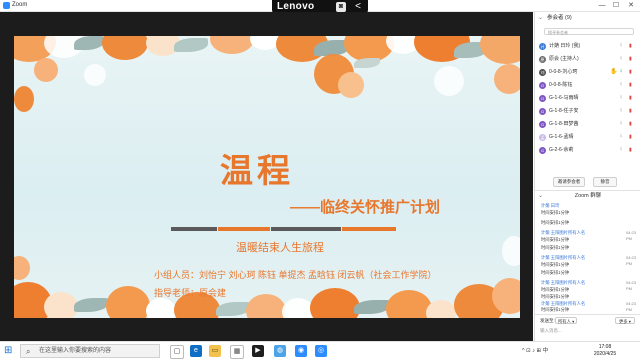  Describe the element at coordinates (605, 354) in the screenshot. I see `clock-date: 2020/4/25` at that location.